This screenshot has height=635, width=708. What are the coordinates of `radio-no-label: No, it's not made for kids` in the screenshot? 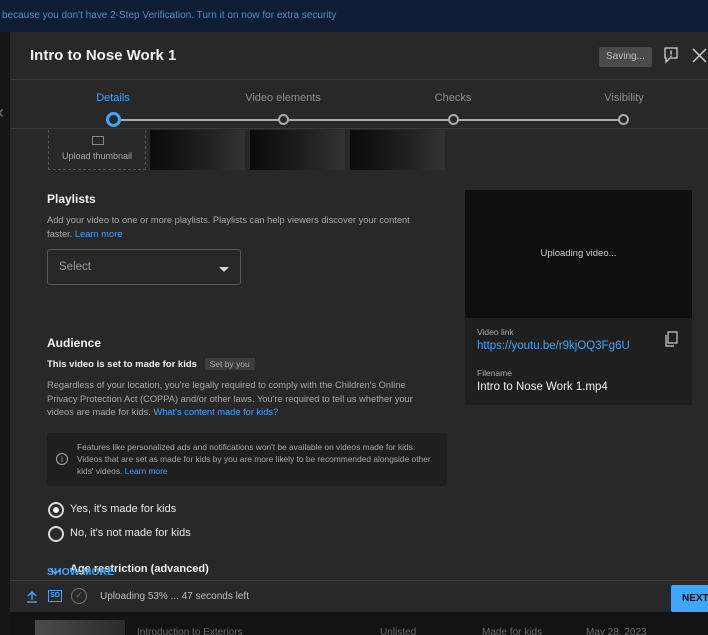 It's located at (130, 533).